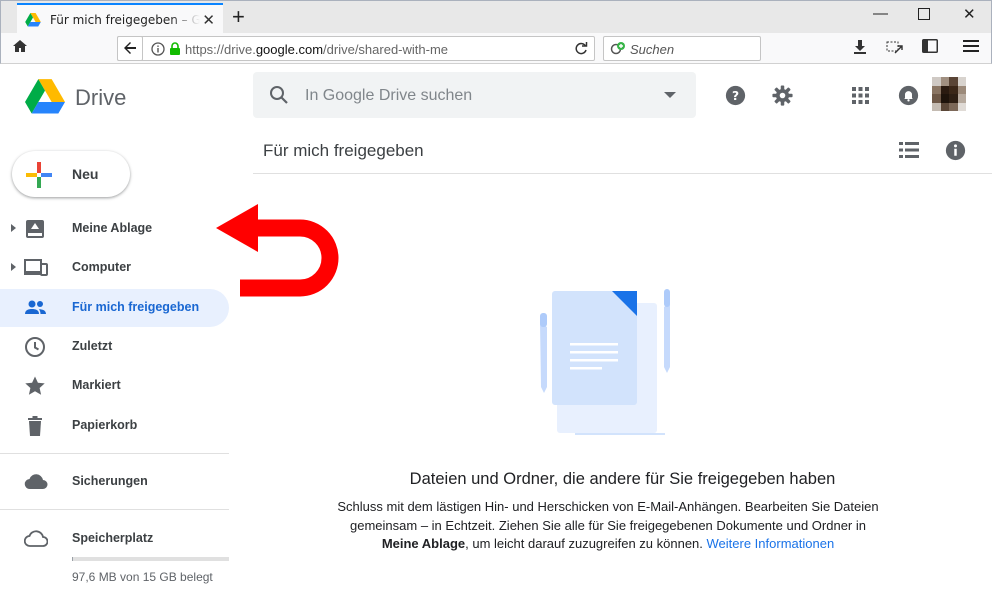 This screenshot has width=992, height=589. I want to click on drive-brand-name: Drive, so click(100, 98).